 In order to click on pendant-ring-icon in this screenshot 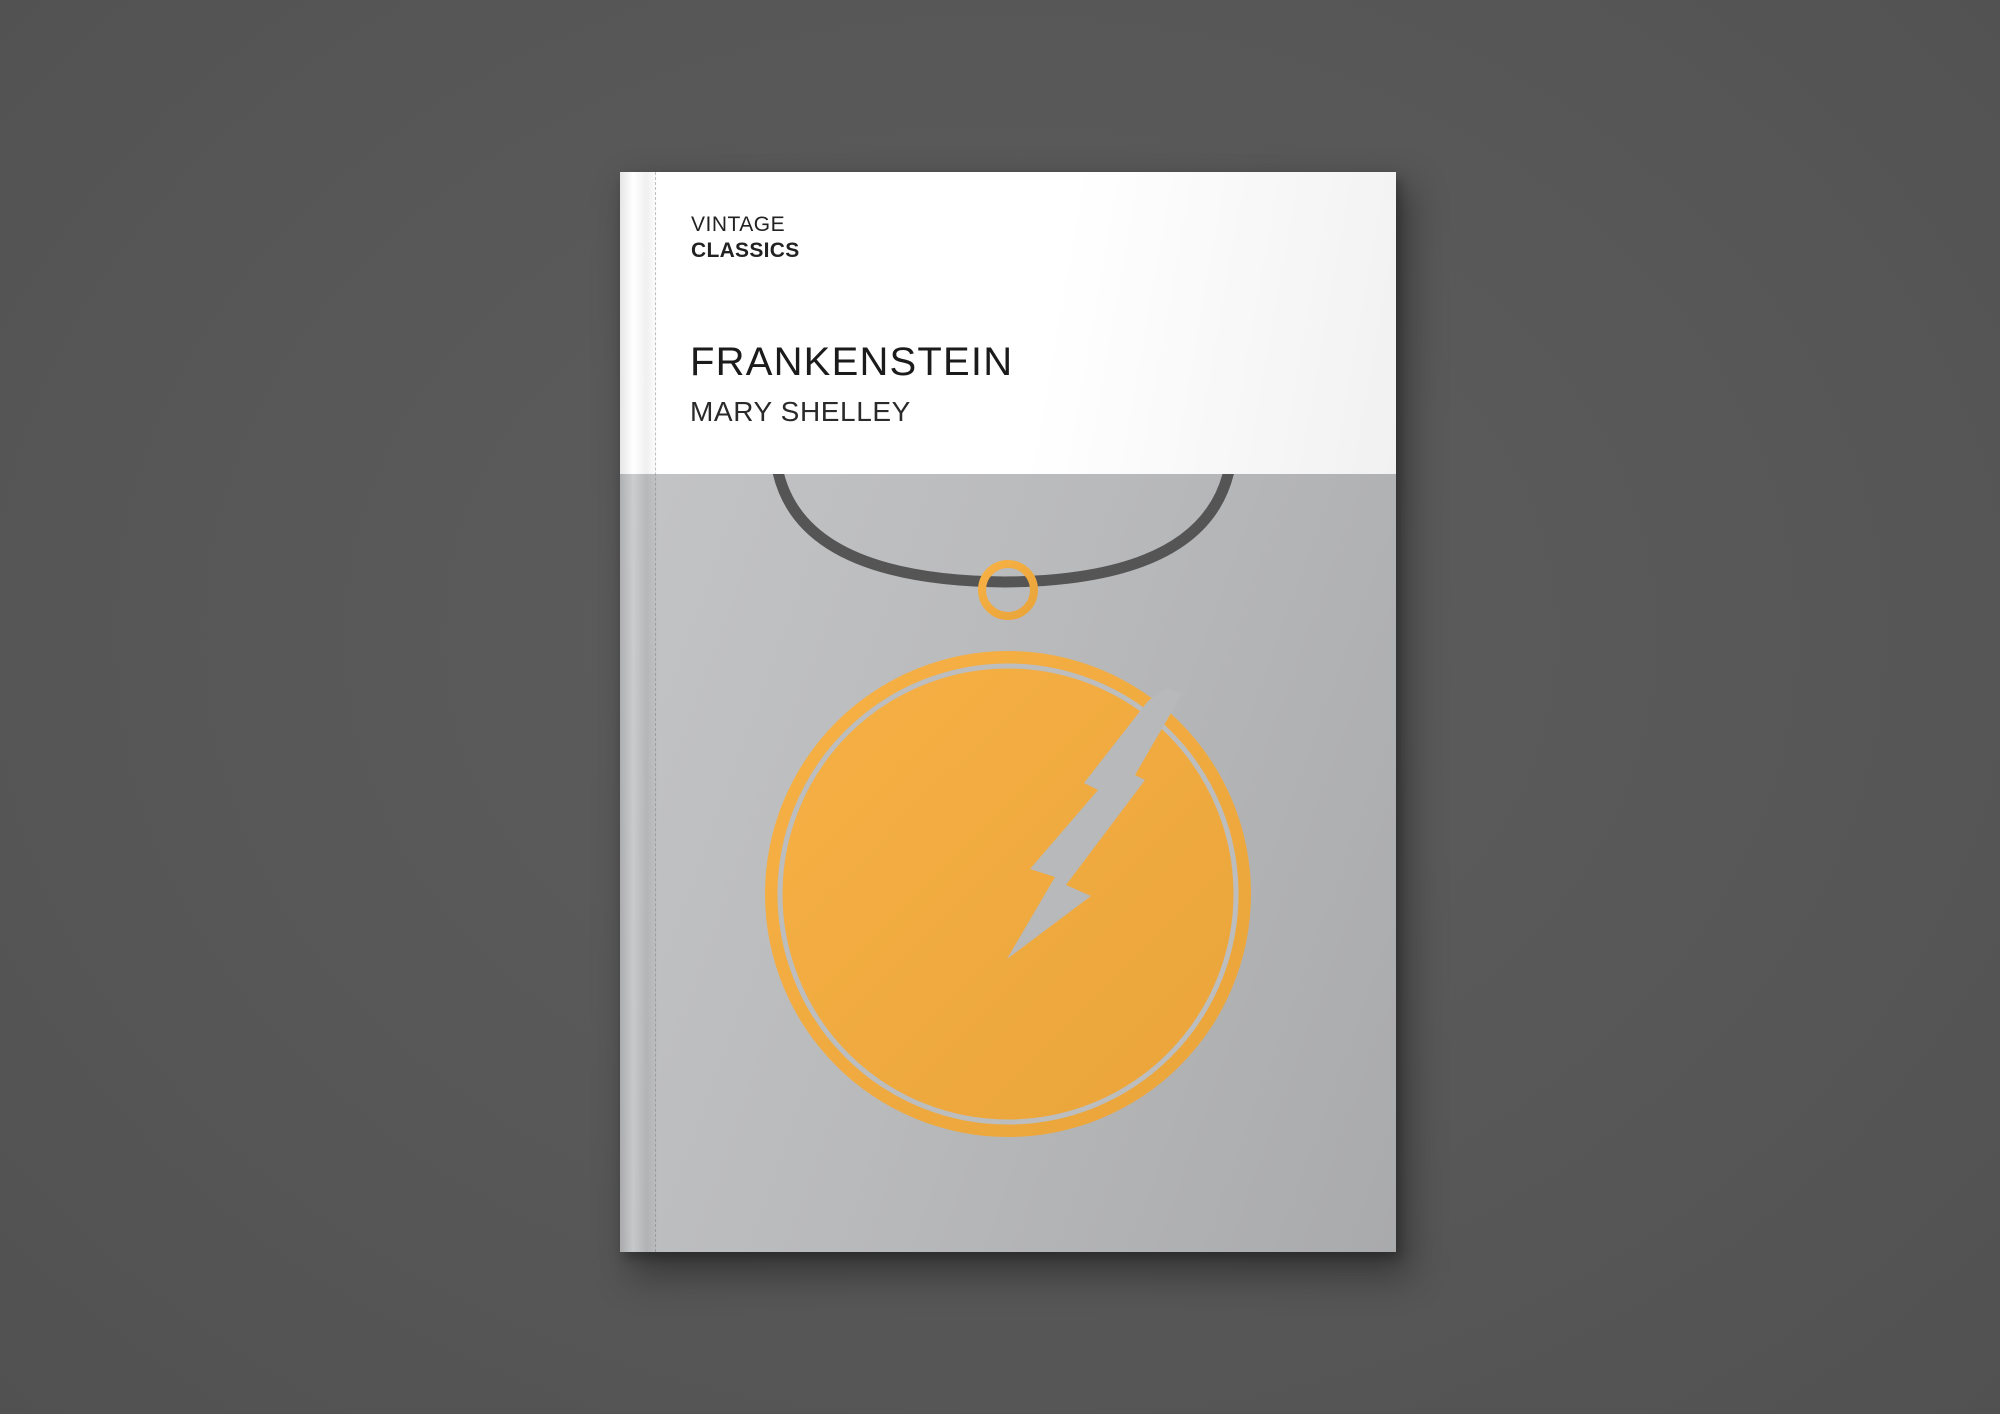, I will do `click(1008, 590)`.